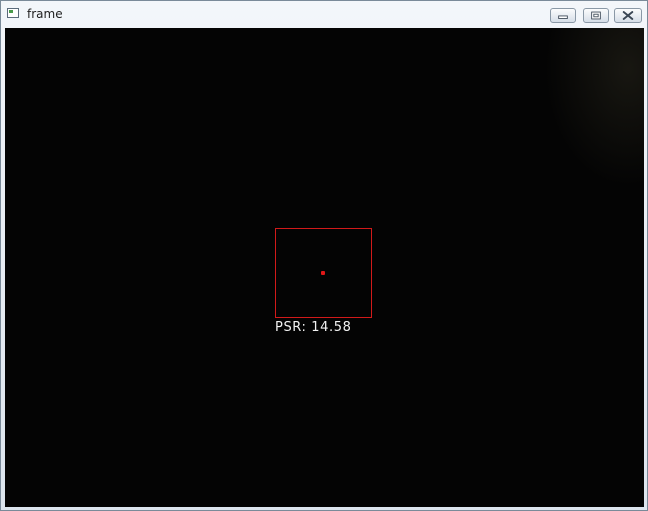 The image size is (648, 511). Describe the element at coordinates (324, 14) in the screenshot. I see `title-bar: frame` at that location.